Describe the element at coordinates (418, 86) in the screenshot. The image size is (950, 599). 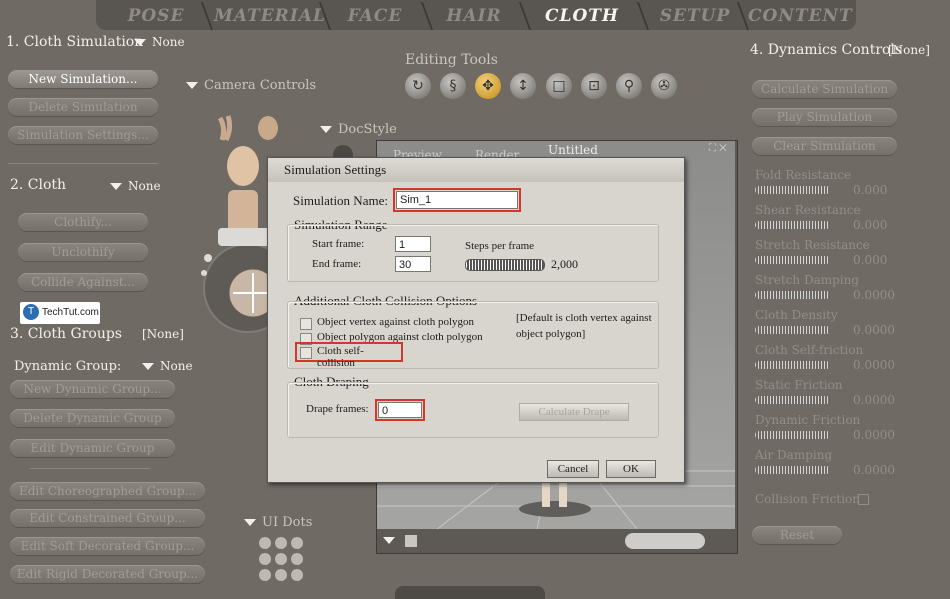
I see `rotate-tool-icon: ↻` at that location.